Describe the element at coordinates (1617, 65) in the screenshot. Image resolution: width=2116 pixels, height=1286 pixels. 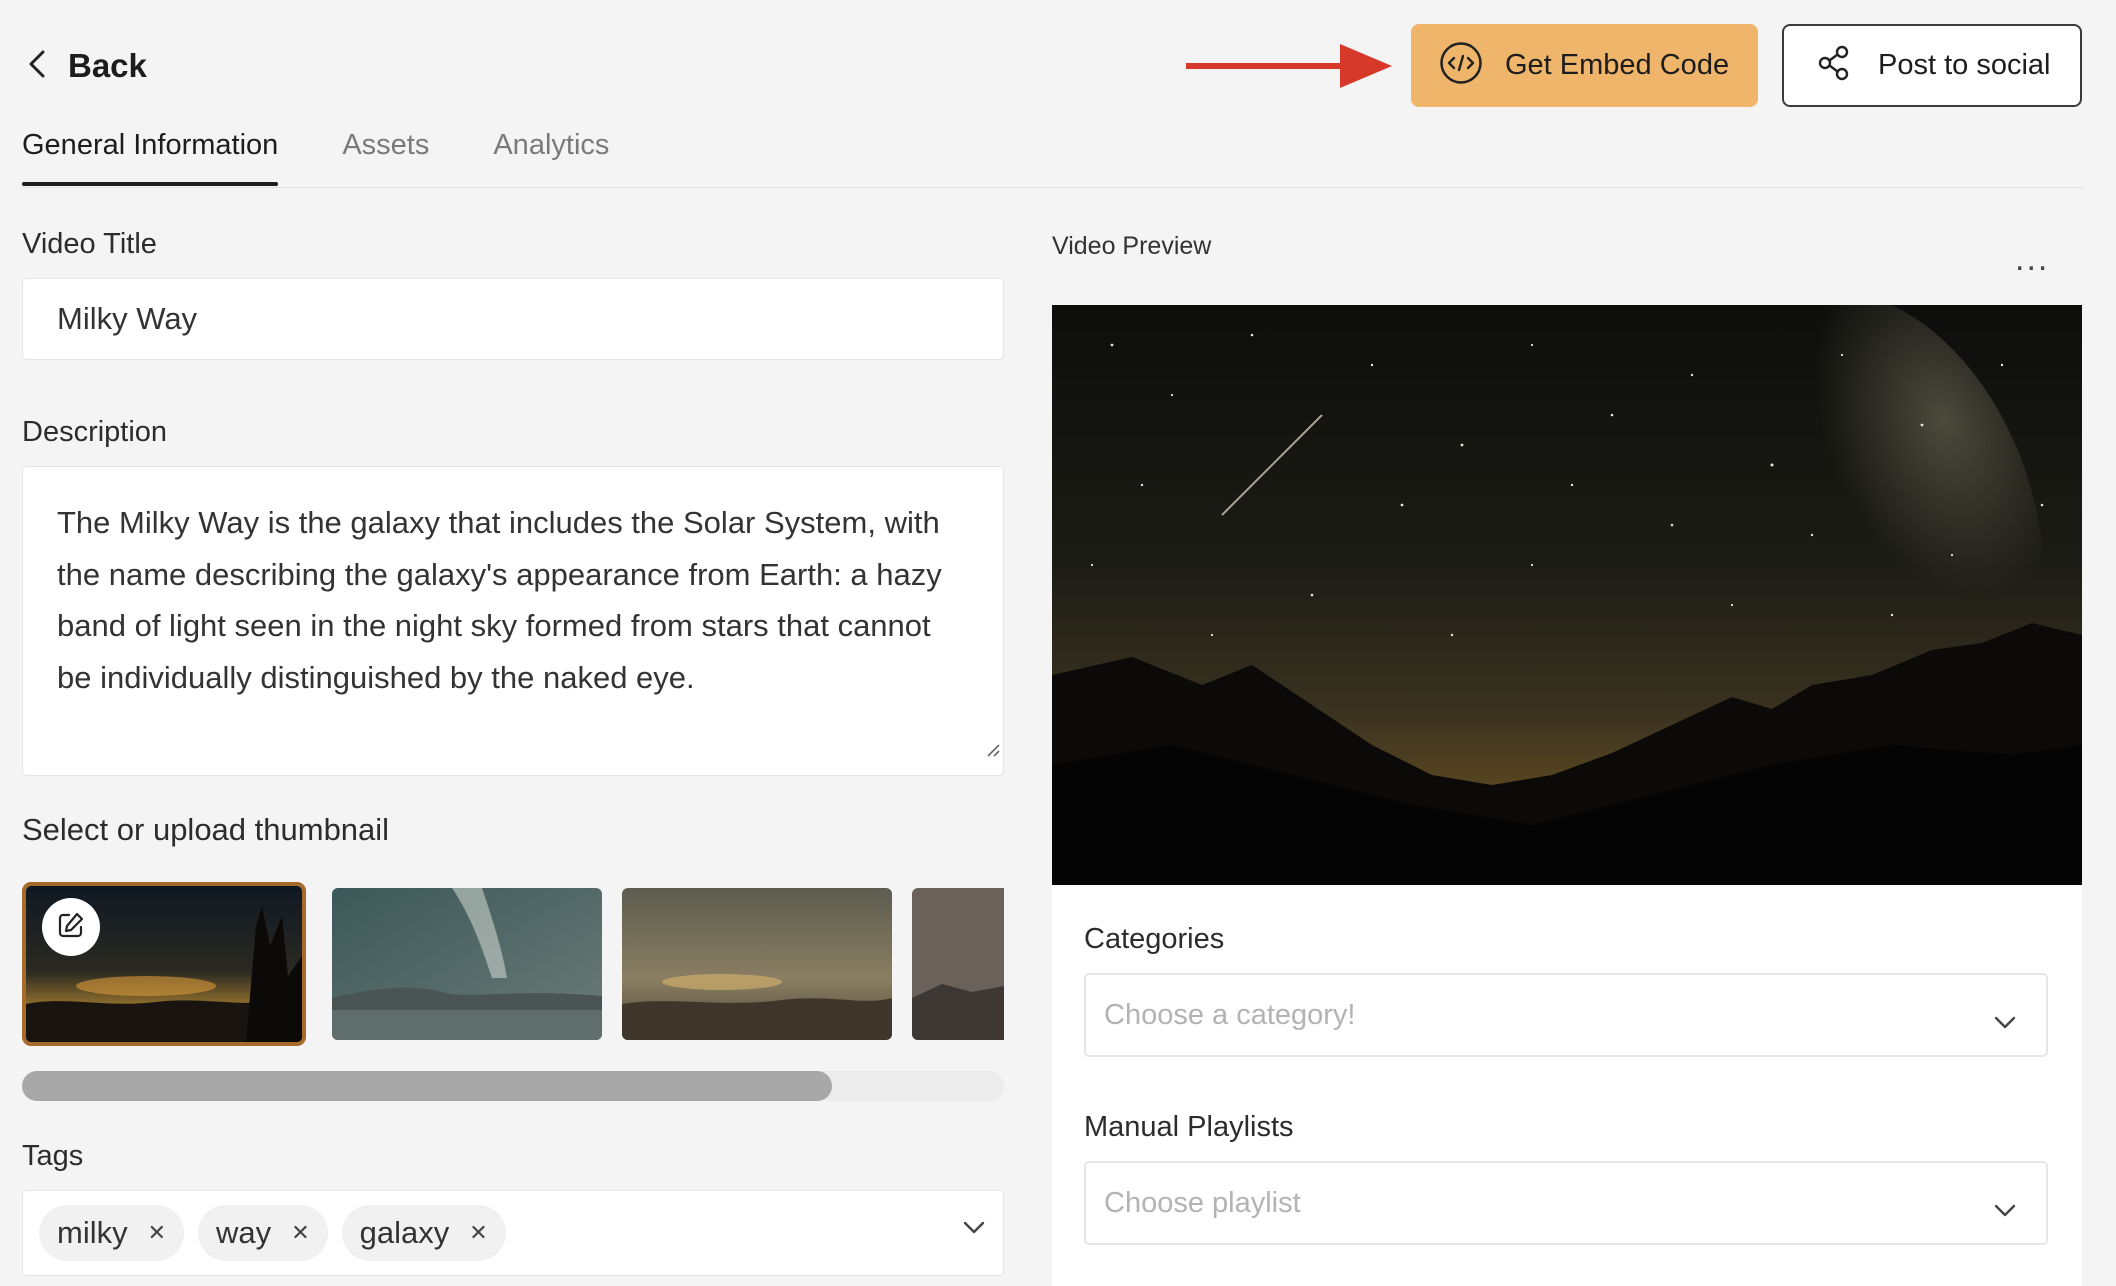
I see `embed-label: Get Embed Code` at that location.